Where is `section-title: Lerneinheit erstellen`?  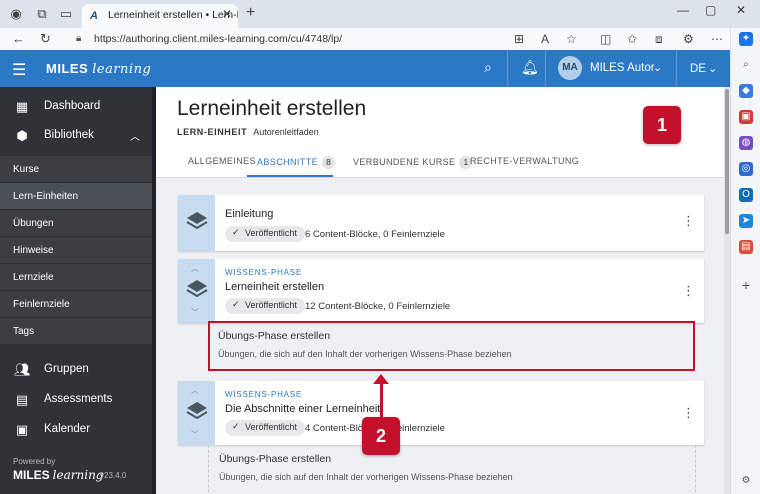 section-title: Lerneinheit erstellen is located at coordinates (275, 287).